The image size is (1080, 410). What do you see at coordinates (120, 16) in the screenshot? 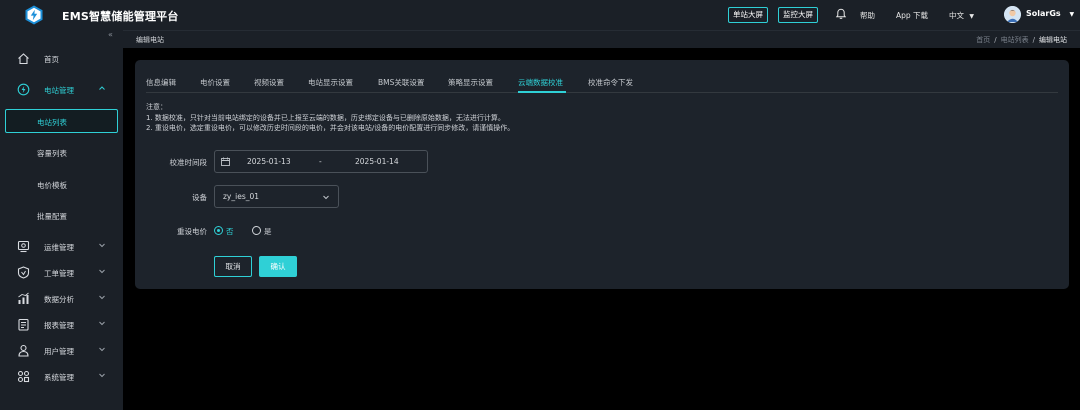
I see `app-title: EMS智慧储能管理平台` at bounding box center [120, 16].